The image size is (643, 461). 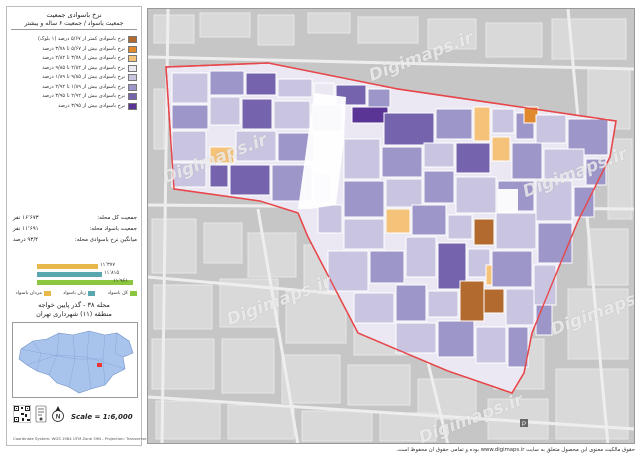 I want to click on legend-item: نرخ باسوادی بیش از ۱/۸۹ تا ۲/۹۲ درصد, so click(x=75, y=87).